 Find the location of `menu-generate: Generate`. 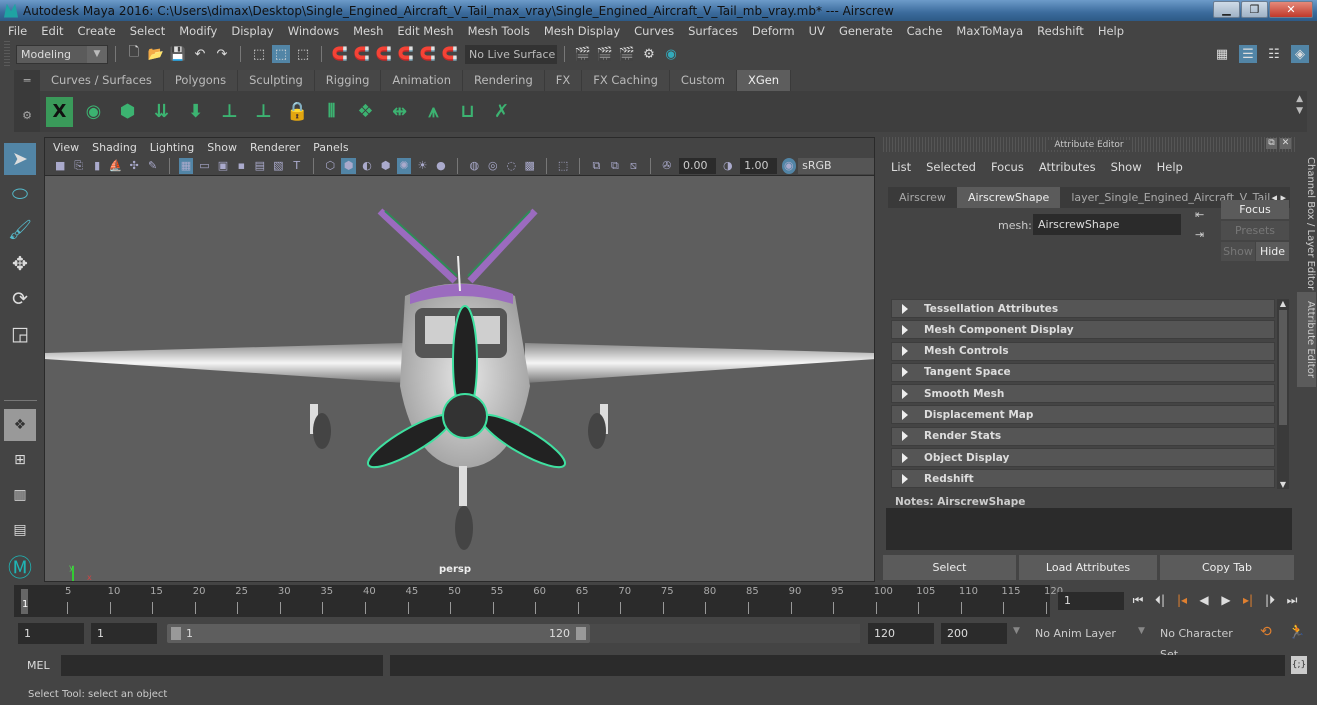

menu-generate: Generate is located at coordinates (866, 31).